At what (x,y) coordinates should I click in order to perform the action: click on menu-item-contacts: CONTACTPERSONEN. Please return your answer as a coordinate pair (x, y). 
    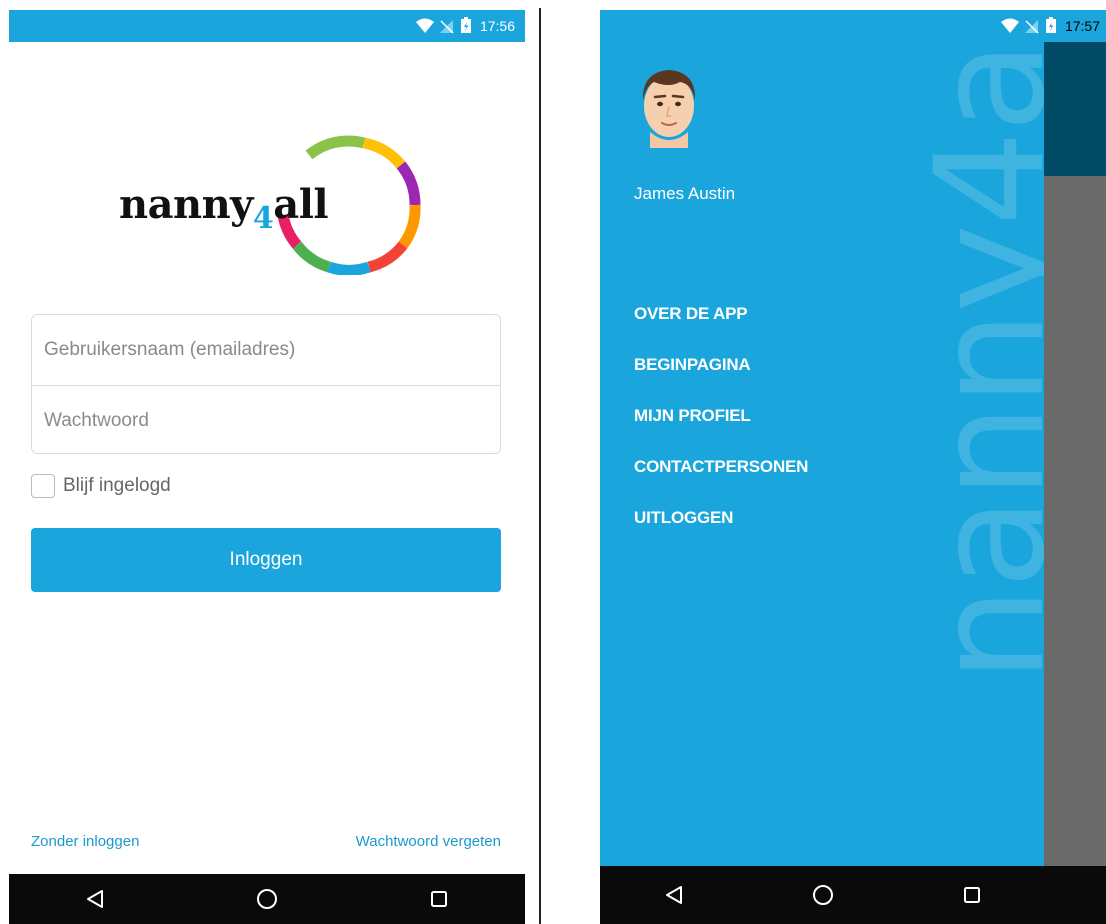
    Looking at the image, I should click on (721, 482).